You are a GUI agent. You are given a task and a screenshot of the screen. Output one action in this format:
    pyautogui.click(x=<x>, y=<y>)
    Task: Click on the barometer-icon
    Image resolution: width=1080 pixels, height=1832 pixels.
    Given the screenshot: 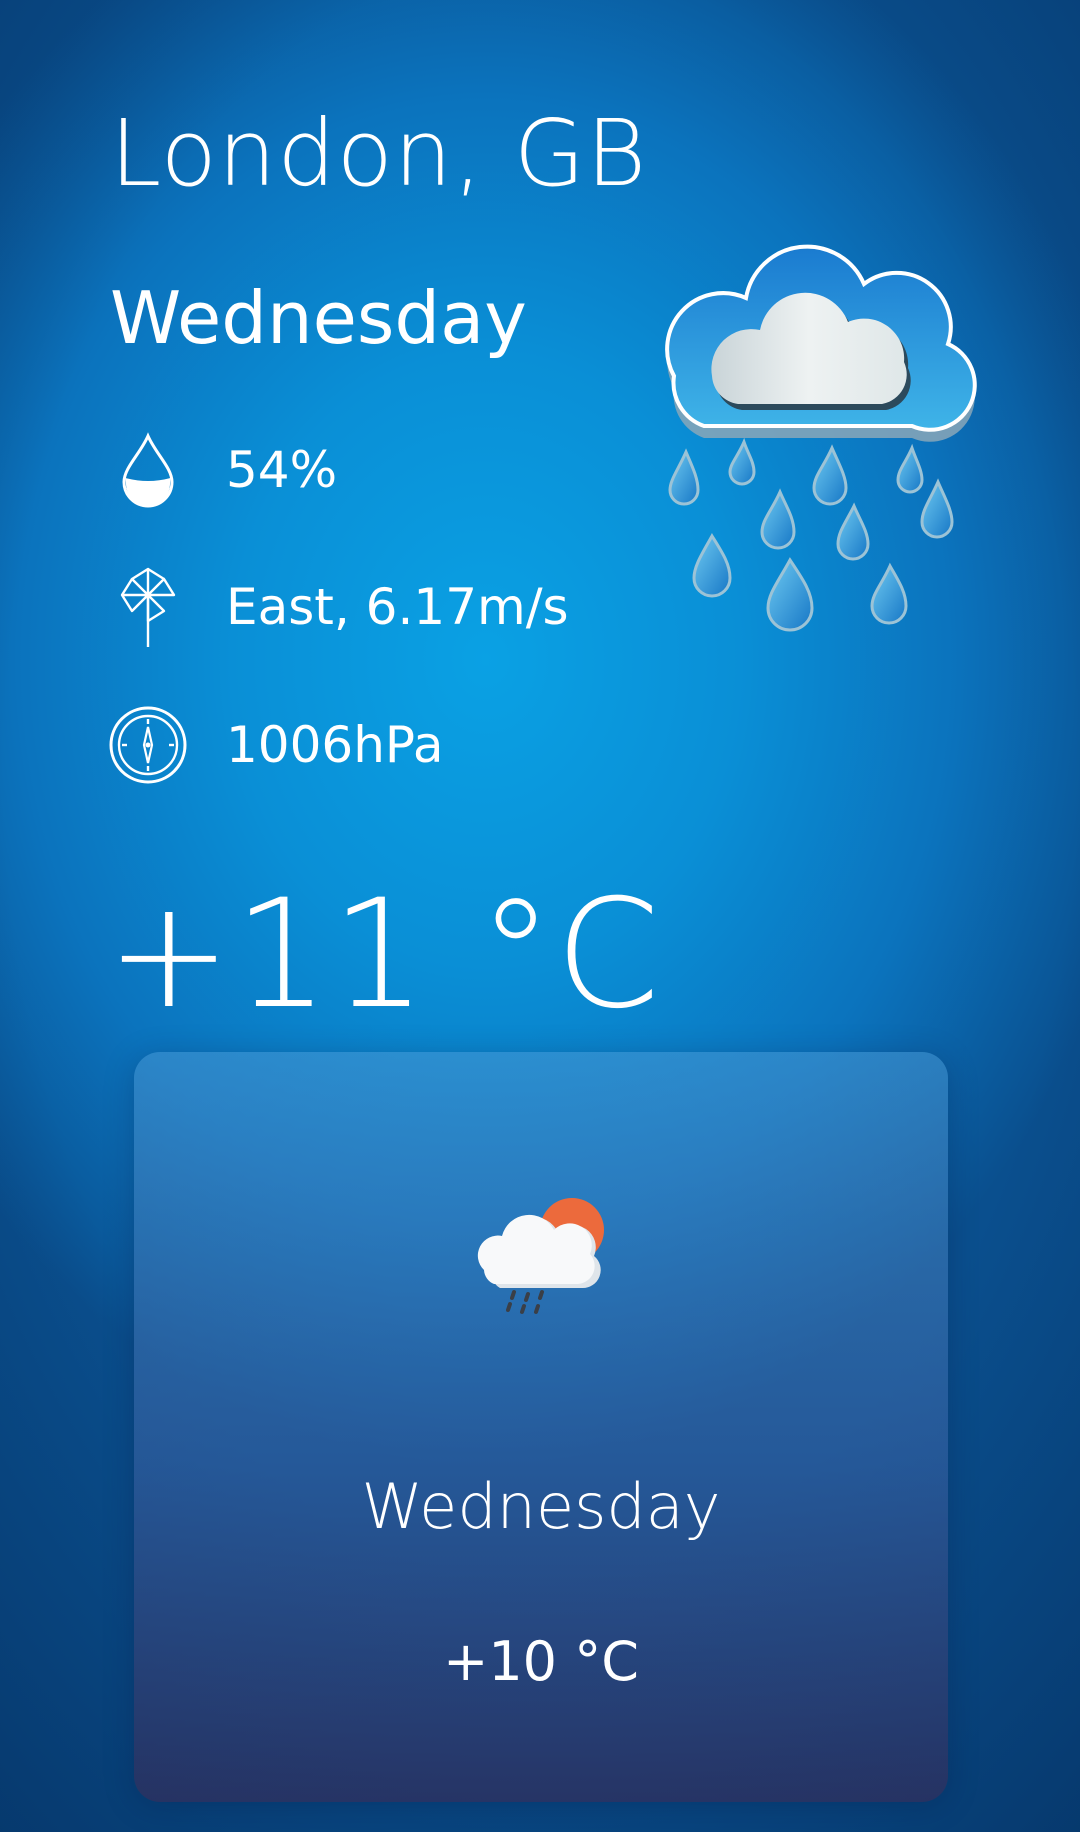 What is the action you would take?
    pyautogui.click(x=148, y=745)
    